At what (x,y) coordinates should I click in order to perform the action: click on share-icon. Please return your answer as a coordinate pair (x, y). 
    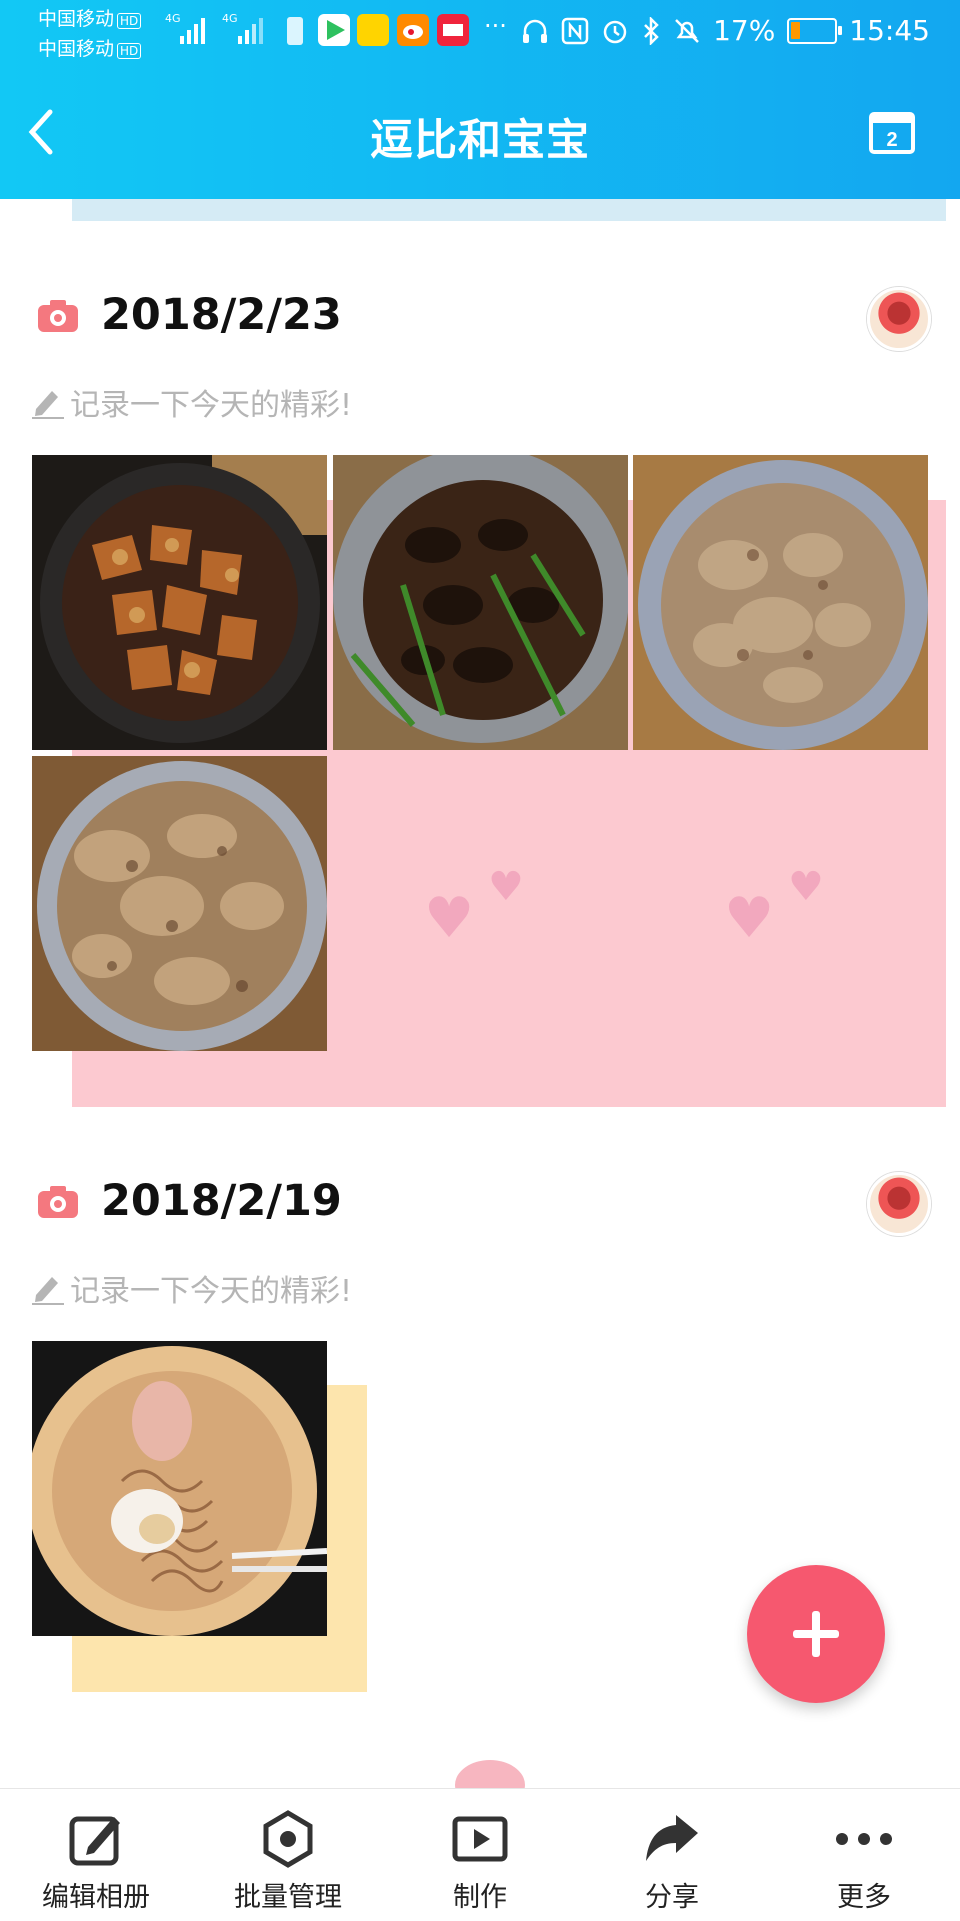
    Looking at the image, I should click on (672, 1838).